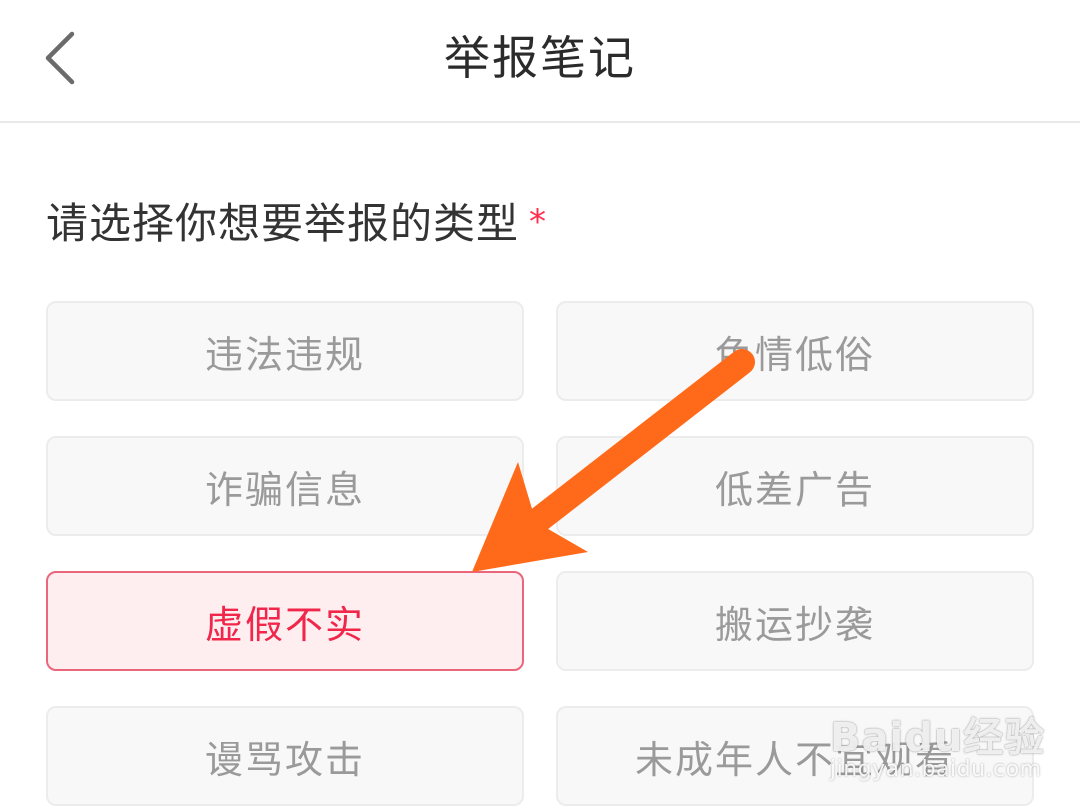 The height and width of the screenshot is (810, 1080). What do you see at coordinates (795, 621) in the screenshot?
I see `option-plagiarism: 搬运抄袭` at bounding box center [795, 621].